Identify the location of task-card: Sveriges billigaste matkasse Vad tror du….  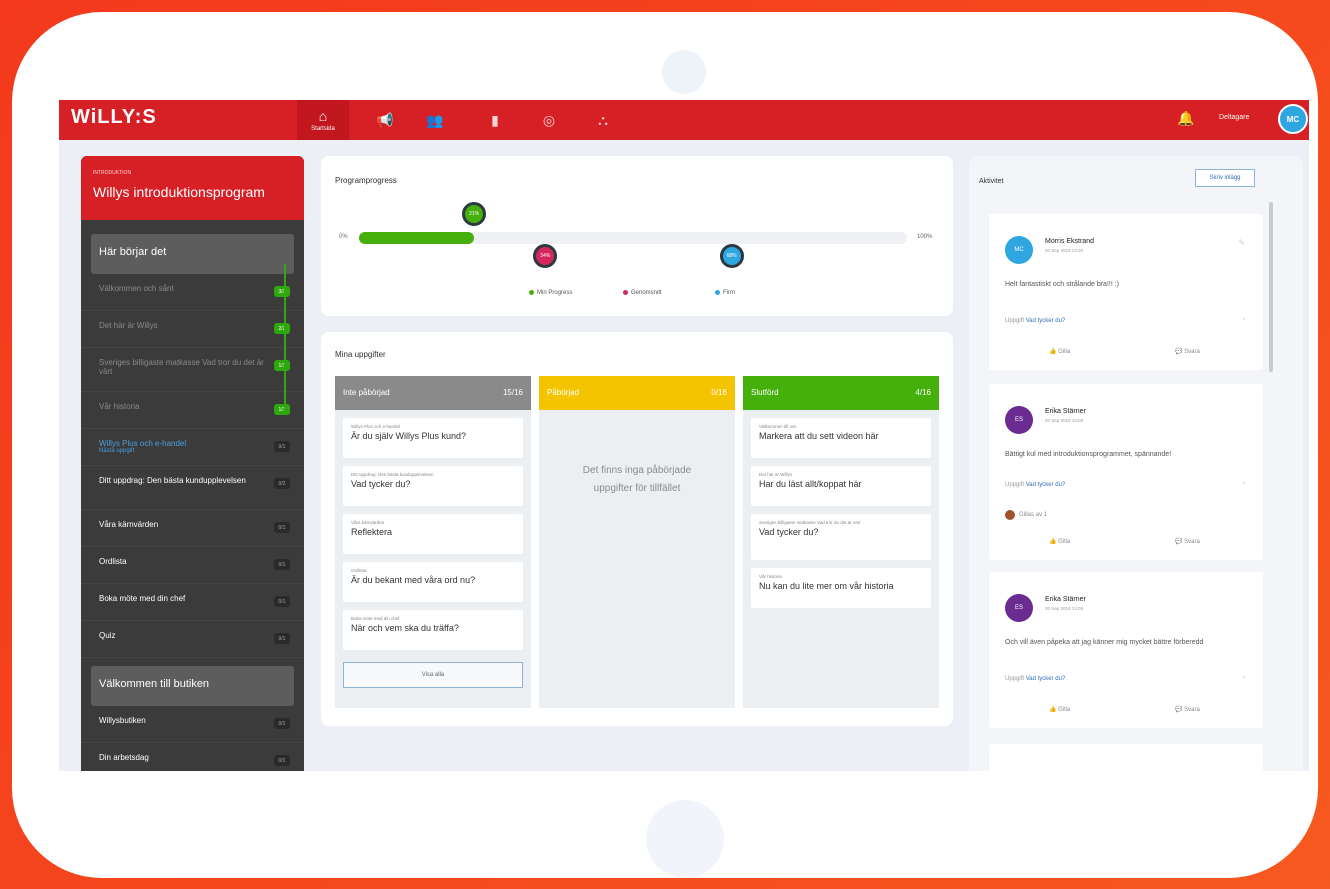
(841, 537).